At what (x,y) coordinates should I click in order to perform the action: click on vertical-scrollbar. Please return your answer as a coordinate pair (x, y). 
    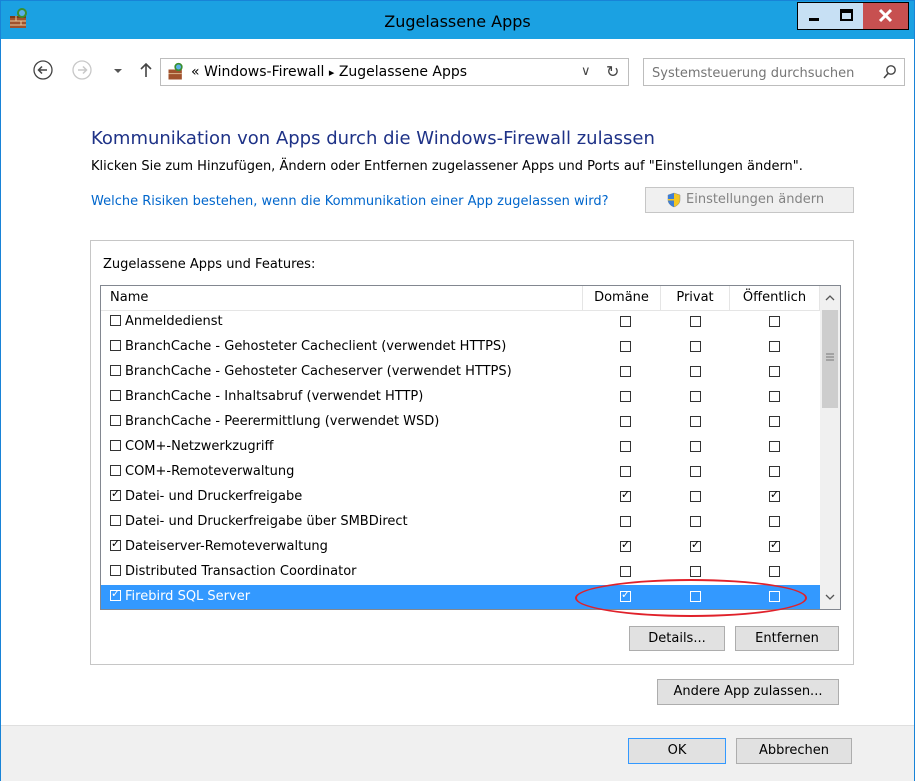
    Looking at the image, I should click on (830, 447).